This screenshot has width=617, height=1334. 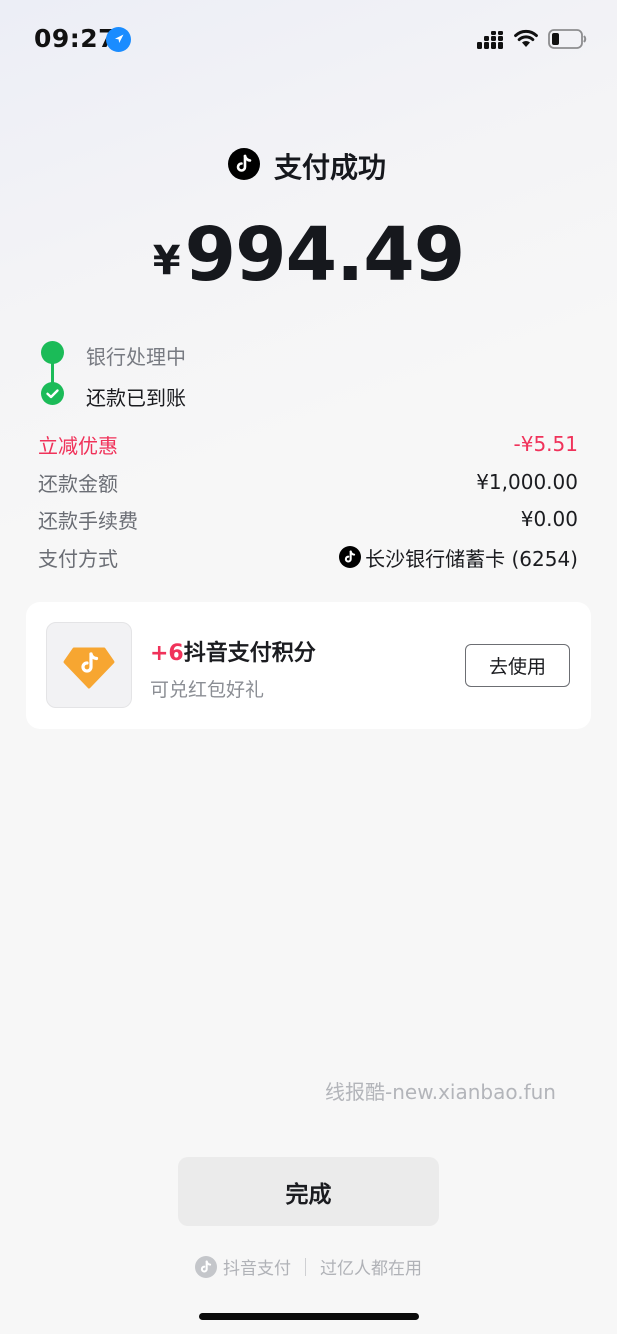 I want to click on points-card: +6抖音支付积分 可兑红包好礼 去使用, so click(x=308, y=665).